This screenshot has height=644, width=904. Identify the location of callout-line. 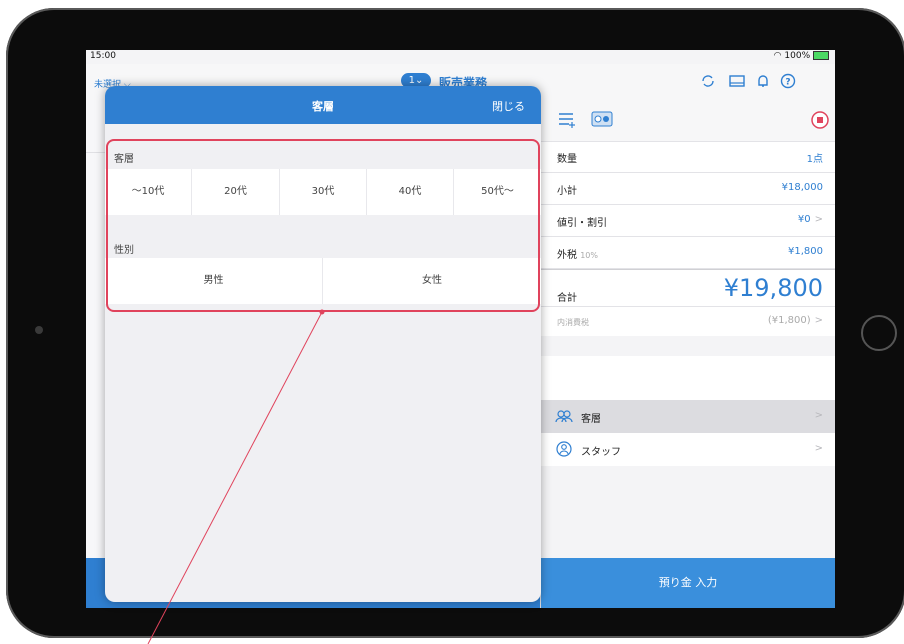
(236, 476).